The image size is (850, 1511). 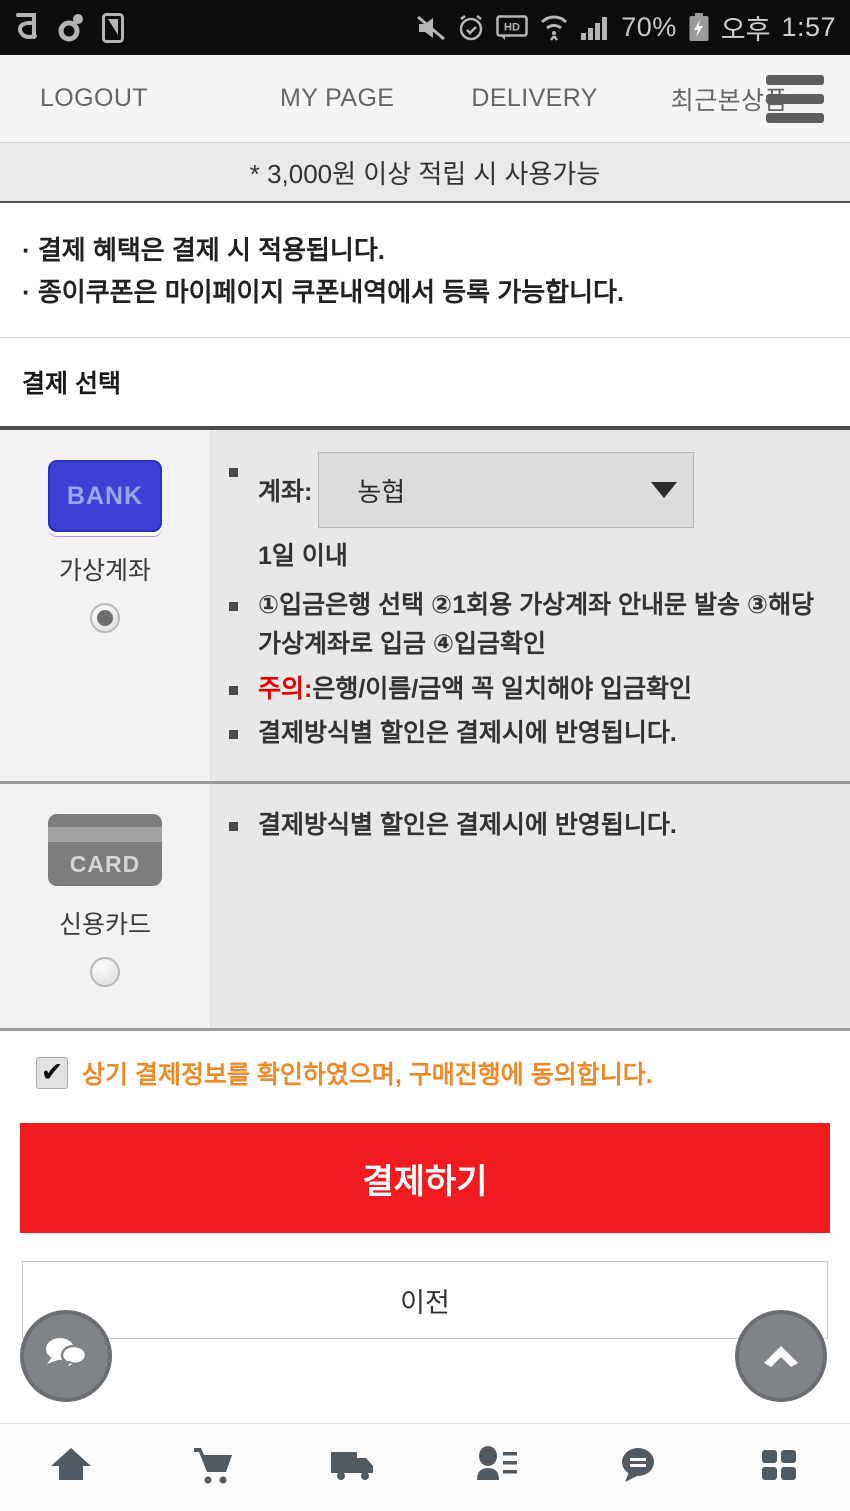 I want to click on point-usage-notice-bar: * 3,000원 이상 적립 시 사용가능, so click(x=425, y=173).